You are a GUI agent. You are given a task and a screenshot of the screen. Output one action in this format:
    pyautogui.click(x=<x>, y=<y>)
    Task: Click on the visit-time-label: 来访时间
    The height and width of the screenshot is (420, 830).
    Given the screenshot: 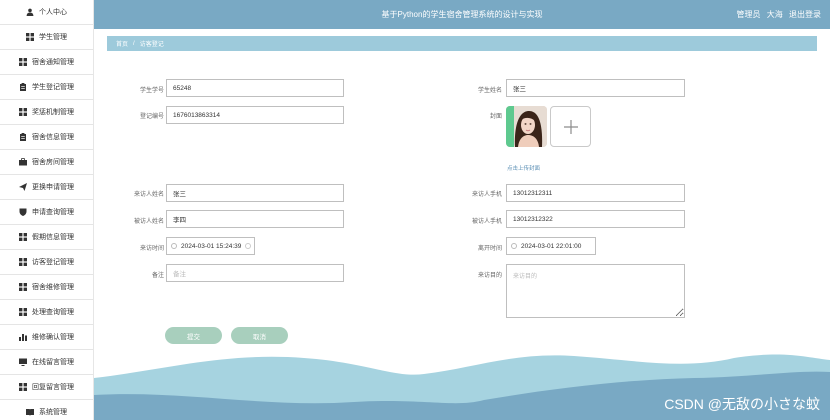 What is the action you would take?
    pyautogui.click(x=151, y=249)
    